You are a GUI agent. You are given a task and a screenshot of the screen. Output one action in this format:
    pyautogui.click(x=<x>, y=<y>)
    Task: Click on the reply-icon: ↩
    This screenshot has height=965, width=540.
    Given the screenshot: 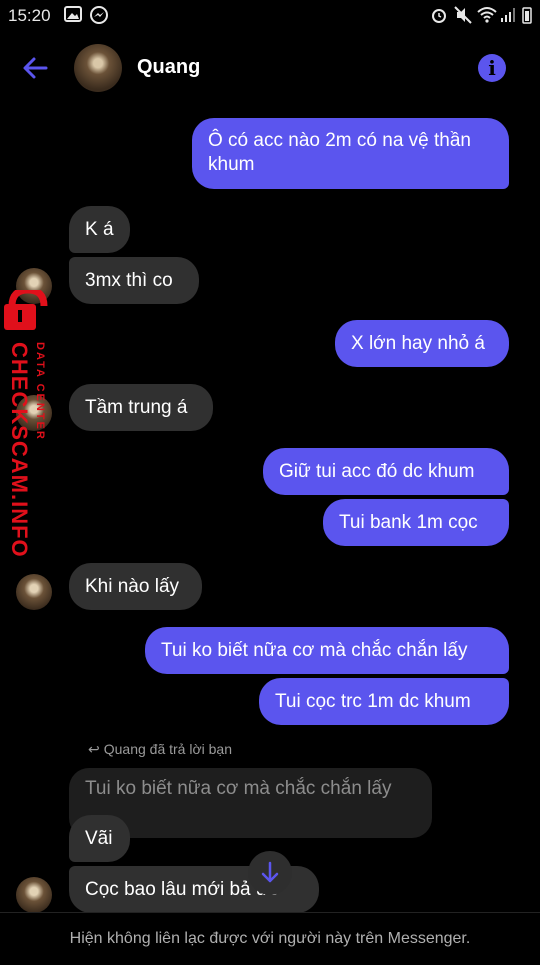 What is the action you would take?
    pyautogui.click(x=94, y=749)
    